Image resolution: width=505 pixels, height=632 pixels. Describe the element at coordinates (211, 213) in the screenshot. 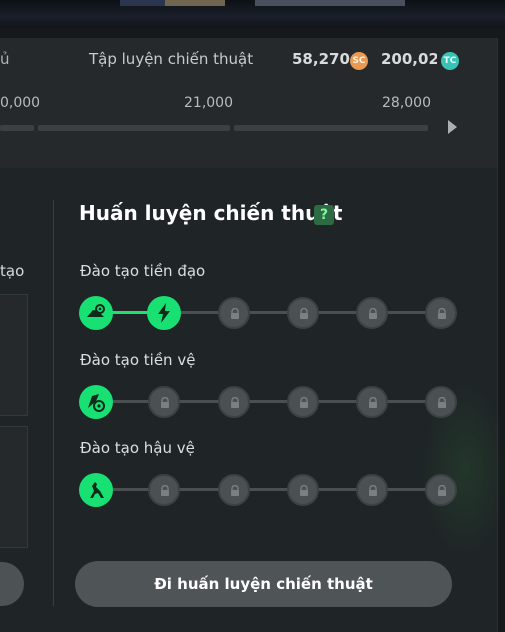

I see `section-title: Huấn luyện chiến thuật` at that location.